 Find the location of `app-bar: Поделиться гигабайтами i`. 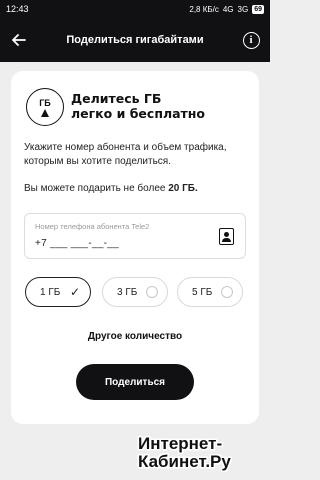

app-bar: Поделиться гигабайтами i is located at coordinates (135, 40).